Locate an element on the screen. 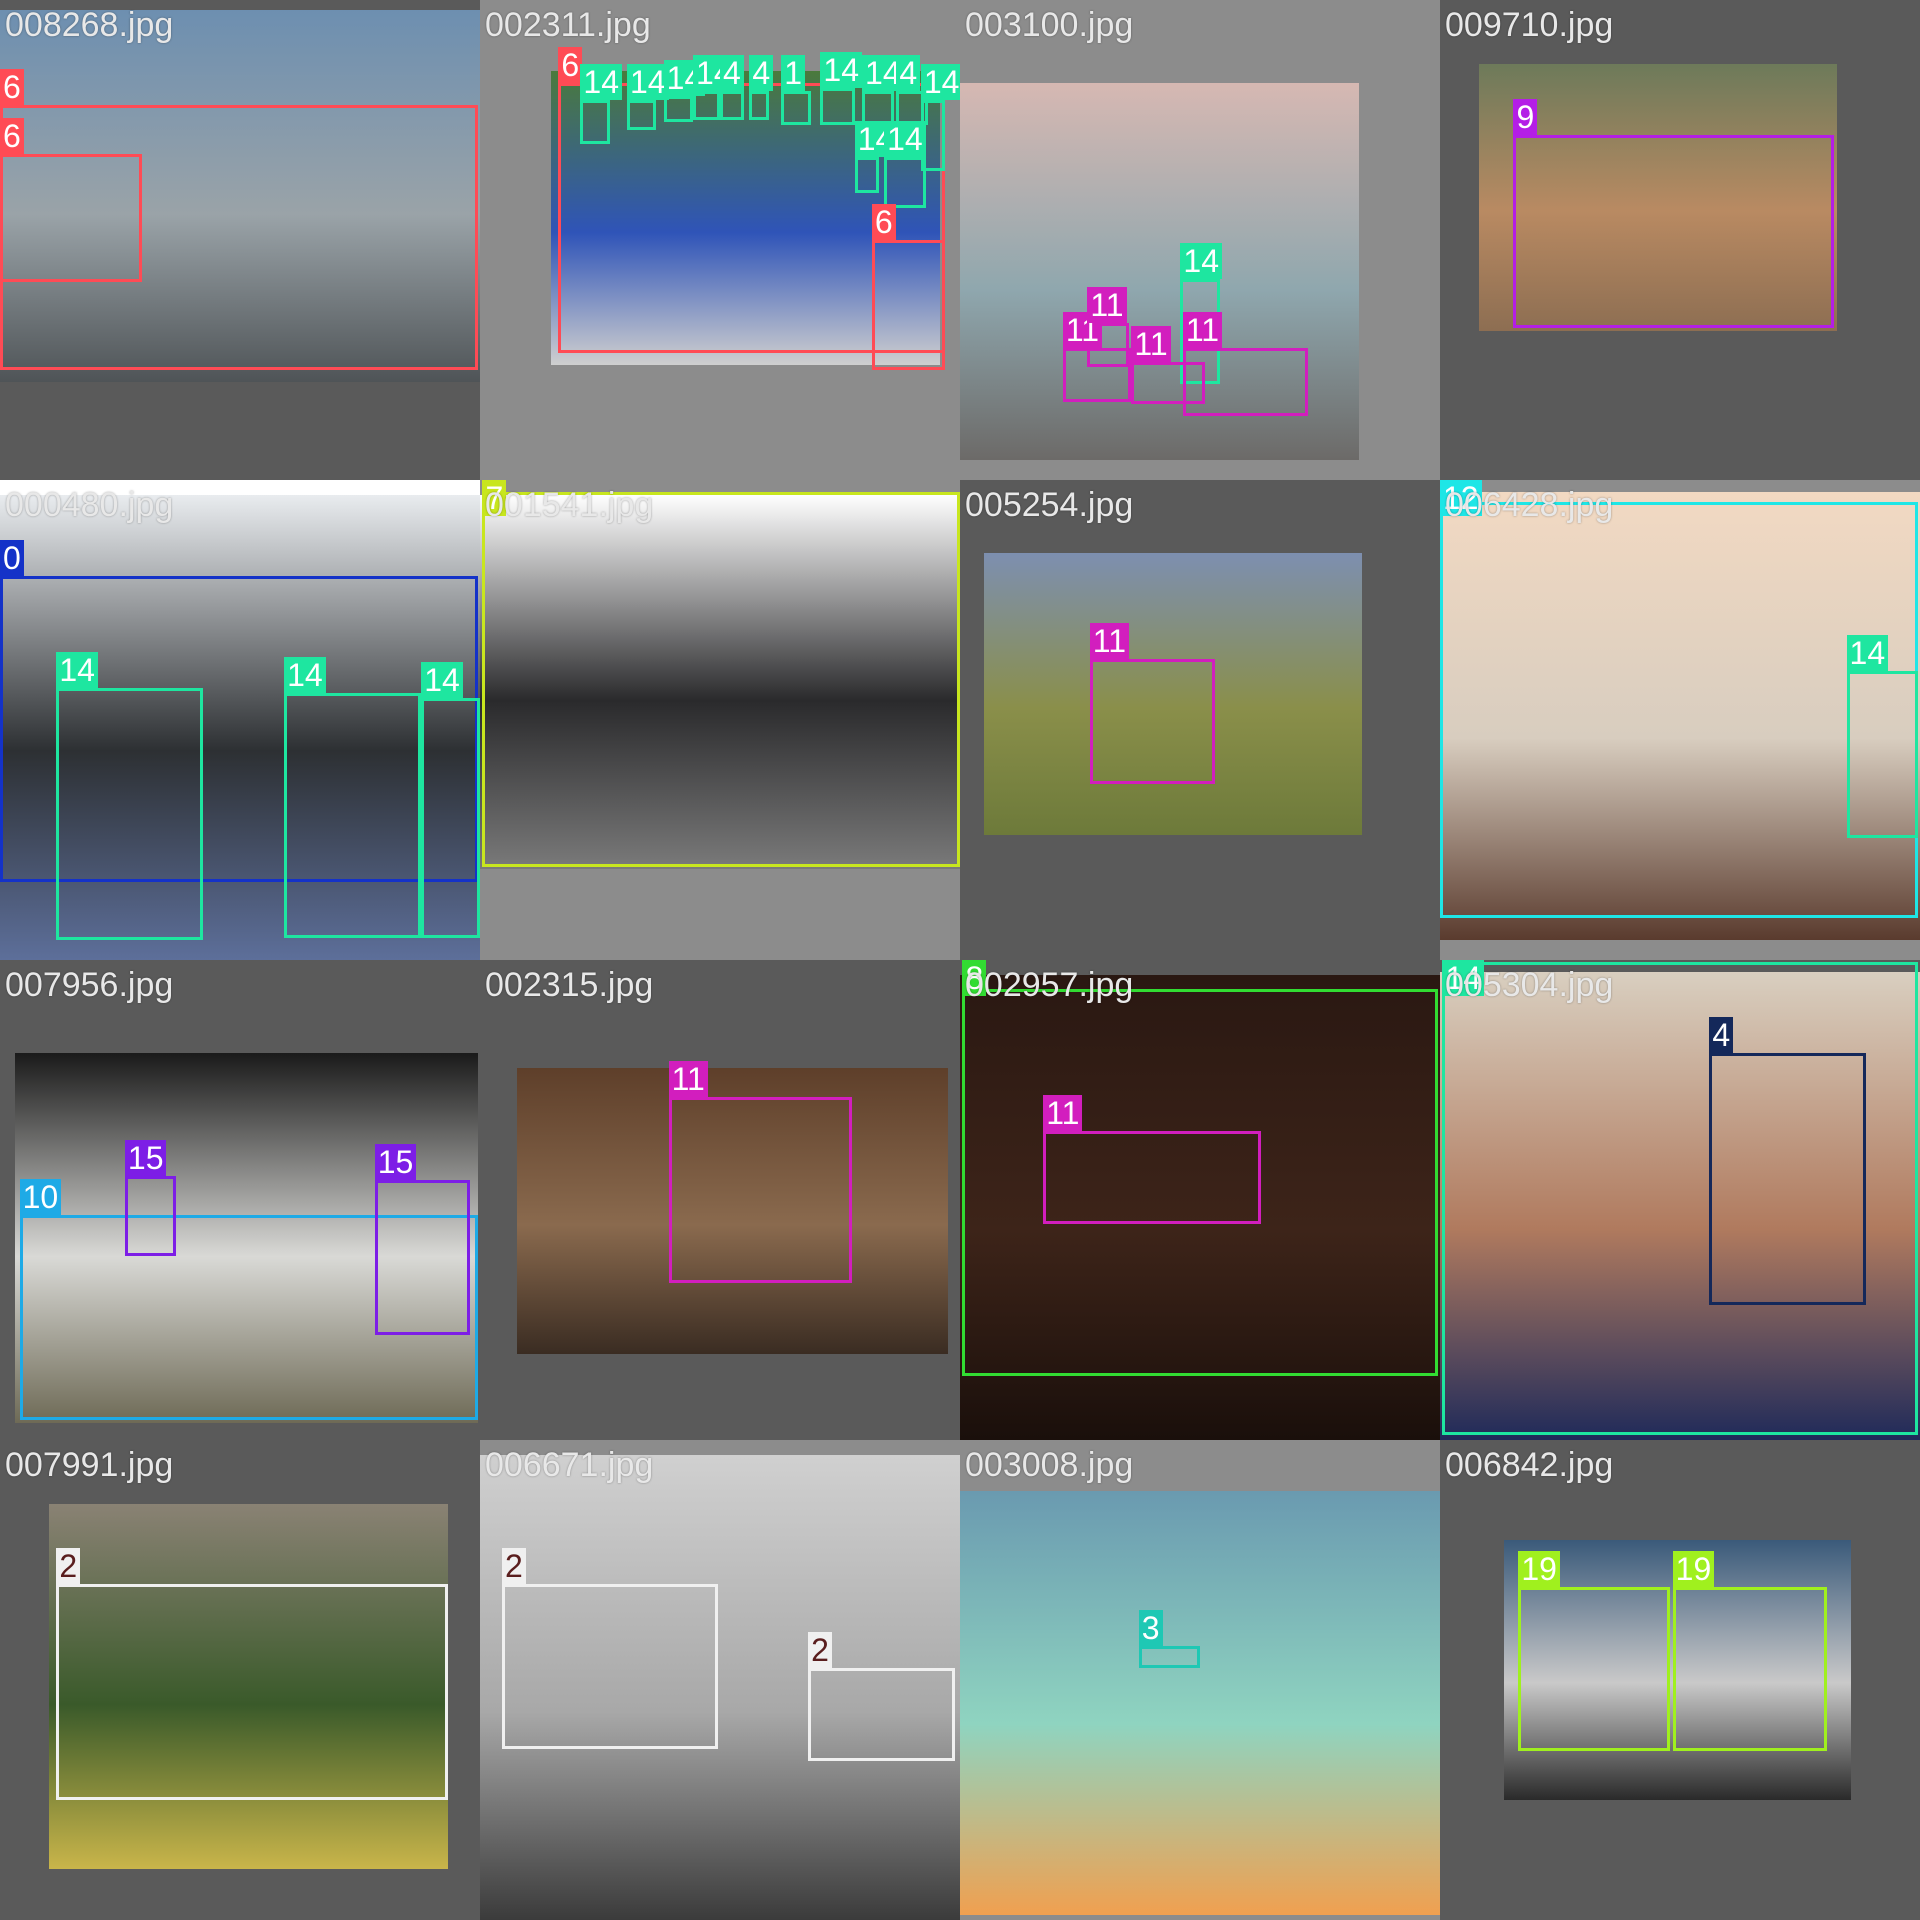  mosaic-tile: 002957.jpg 8 11 is located at coordinates (1200, 1200).